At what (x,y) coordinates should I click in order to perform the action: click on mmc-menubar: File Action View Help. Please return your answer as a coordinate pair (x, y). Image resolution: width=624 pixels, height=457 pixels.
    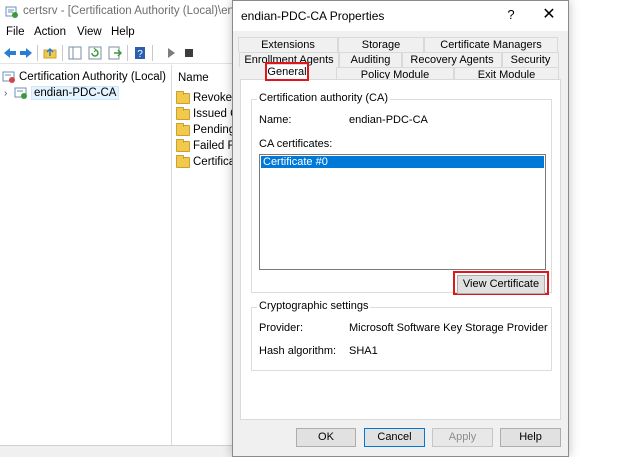
    Looking at the image, I should click on (120, 33).